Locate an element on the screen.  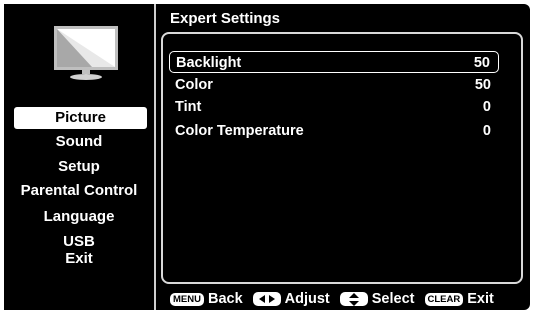
adjust-hint: Adjust is located at coordinates (307, 299).